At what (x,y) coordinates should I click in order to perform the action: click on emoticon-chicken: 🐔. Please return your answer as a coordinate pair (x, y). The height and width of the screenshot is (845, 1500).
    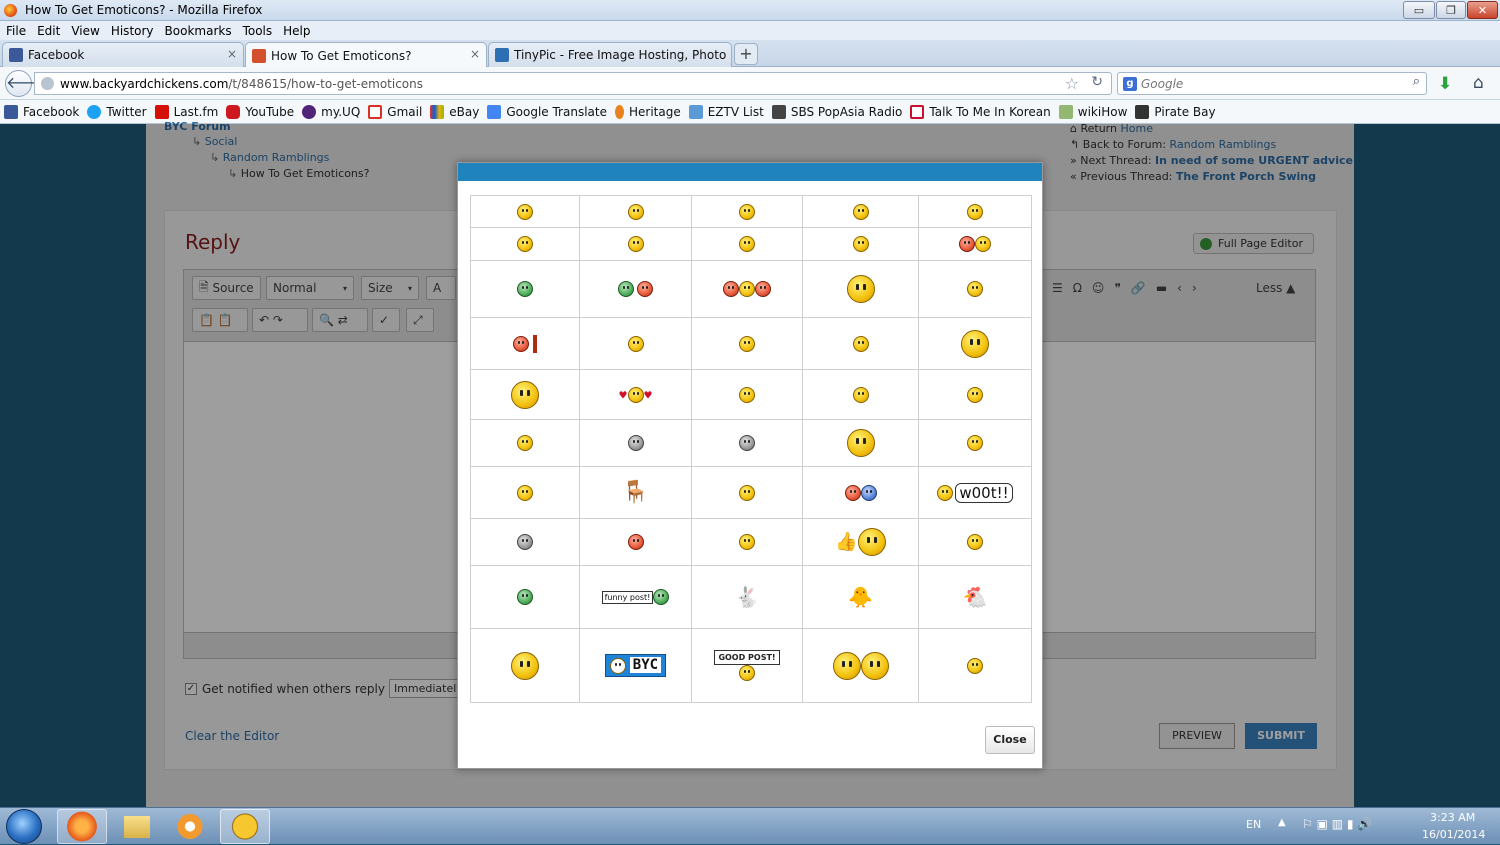
    Looking at the image, I should click on (975, 597).